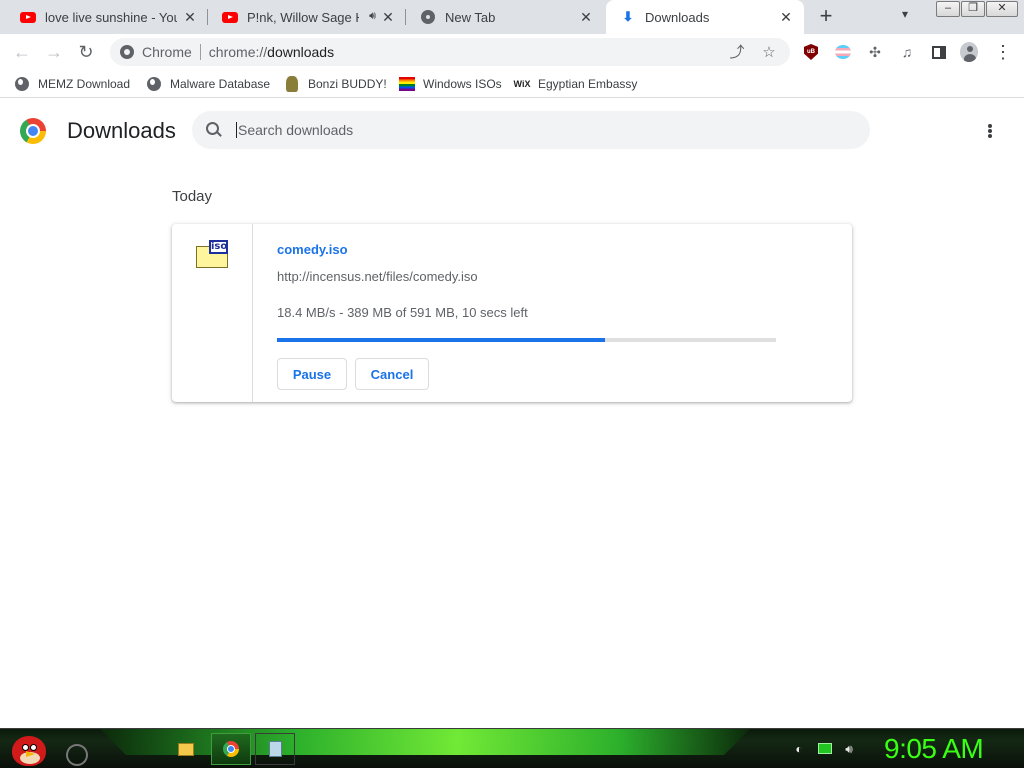 Image resolution: width=1024 pixels, height=768 pixels. What do you see at coordinates (292, 84) in the screenshot?
I see `bonzi-icon` at bounding box center [292, 84].